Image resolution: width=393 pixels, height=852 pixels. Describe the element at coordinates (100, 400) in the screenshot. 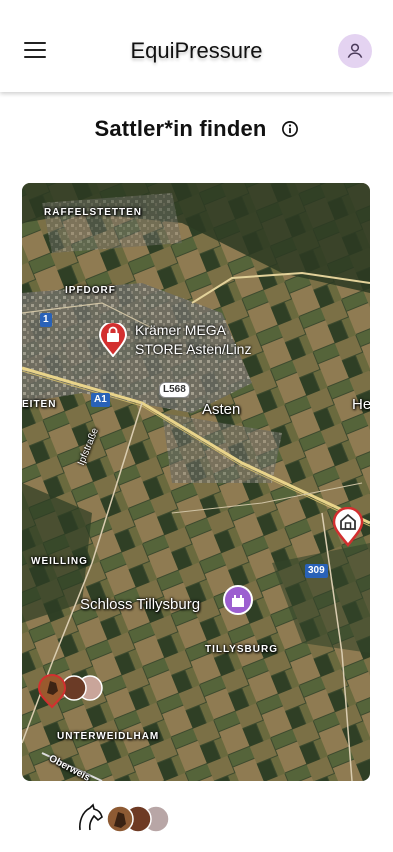

I see `road-shield: A1` at that location.